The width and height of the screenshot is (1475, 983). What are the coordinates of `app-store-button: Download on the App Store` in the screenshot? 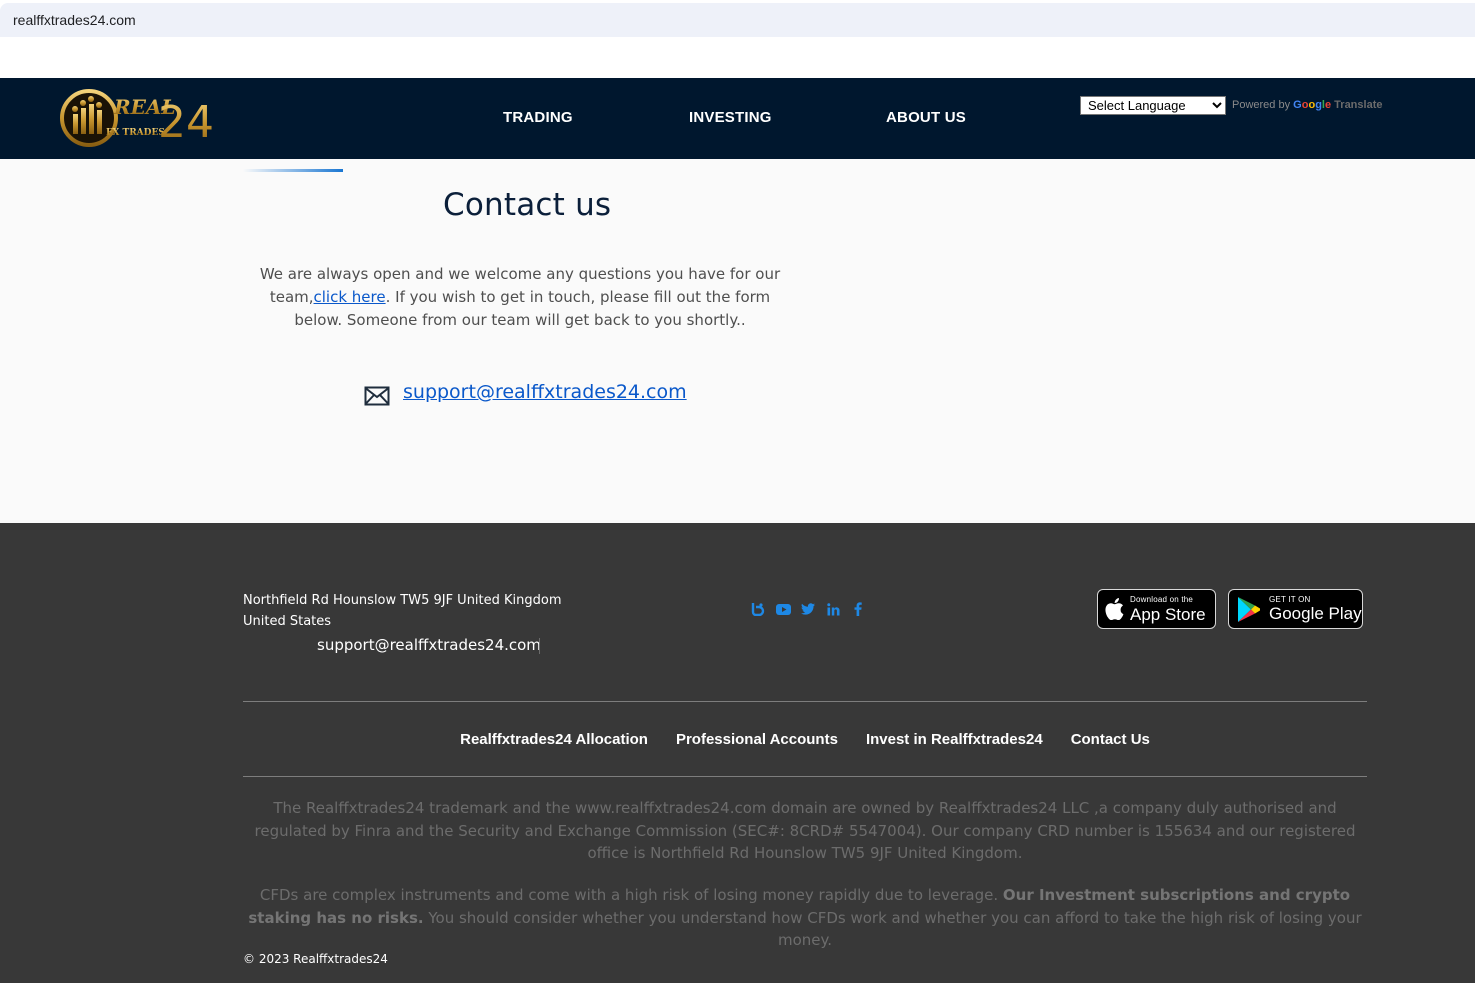 It's located at (1156, 609).